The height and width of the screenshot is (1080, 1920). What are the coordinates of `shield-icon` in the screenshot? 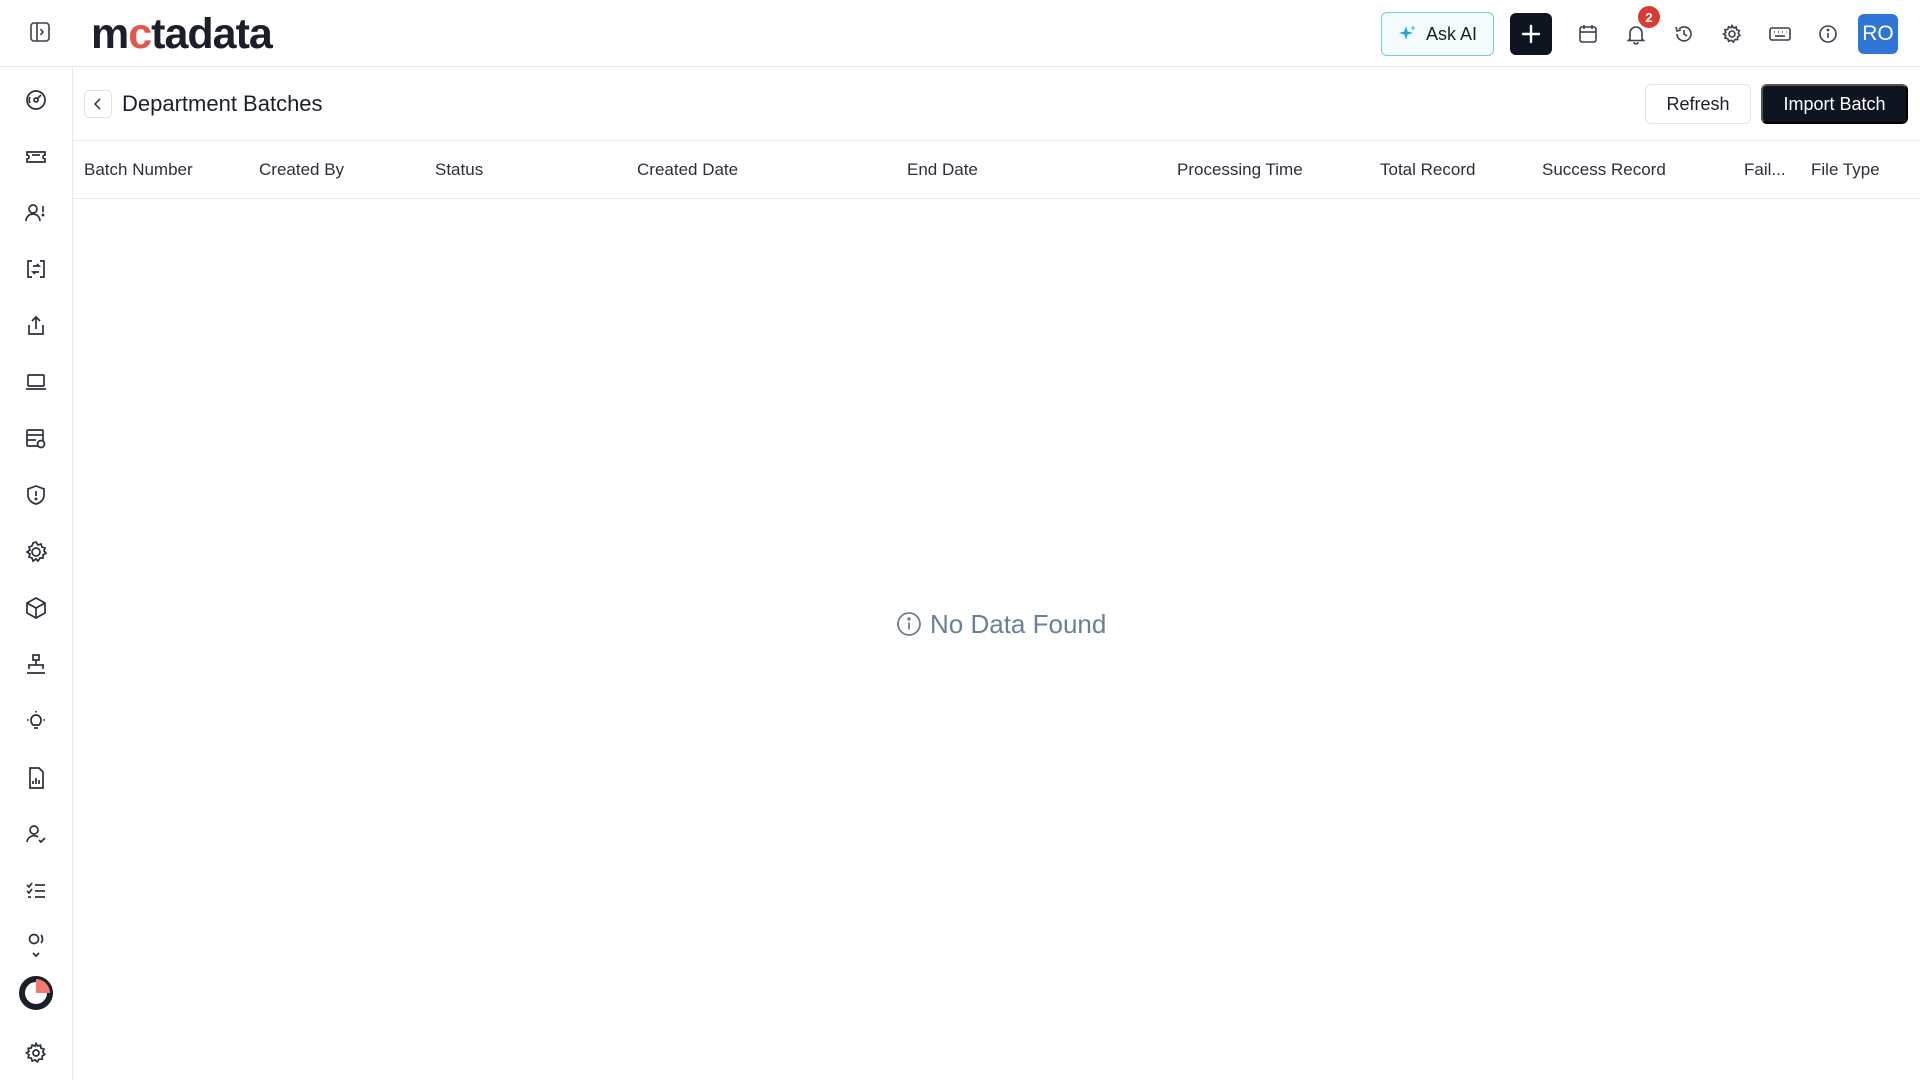 It's located at (36, 495).